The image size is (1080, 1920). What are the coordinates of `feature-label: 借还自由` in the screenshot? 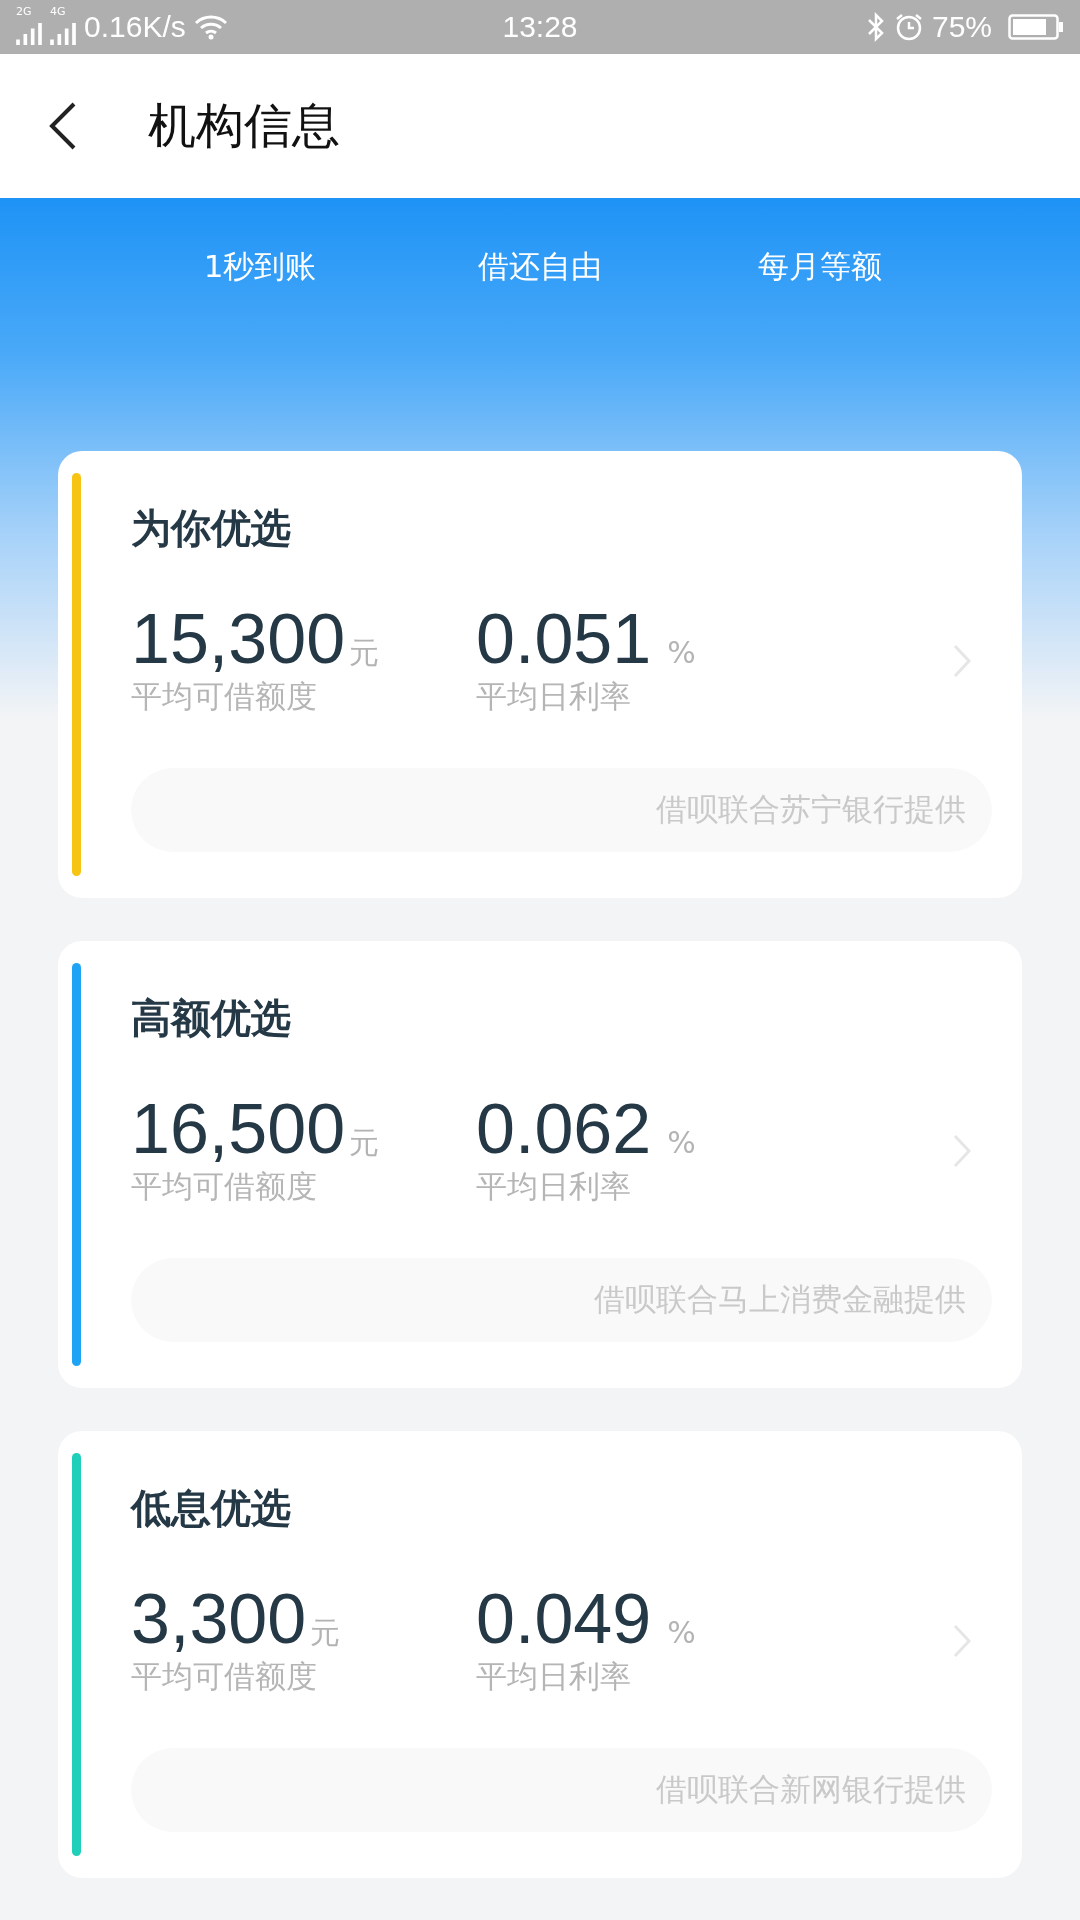 It's located at (540, 266).